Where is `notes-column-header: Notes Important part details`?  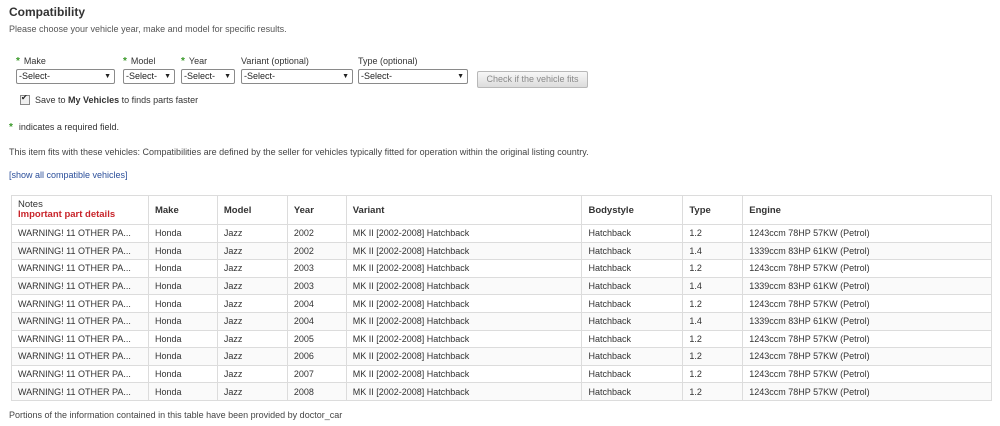 notes-column-header: Notes Important part details is located at coordinates (80, 210).